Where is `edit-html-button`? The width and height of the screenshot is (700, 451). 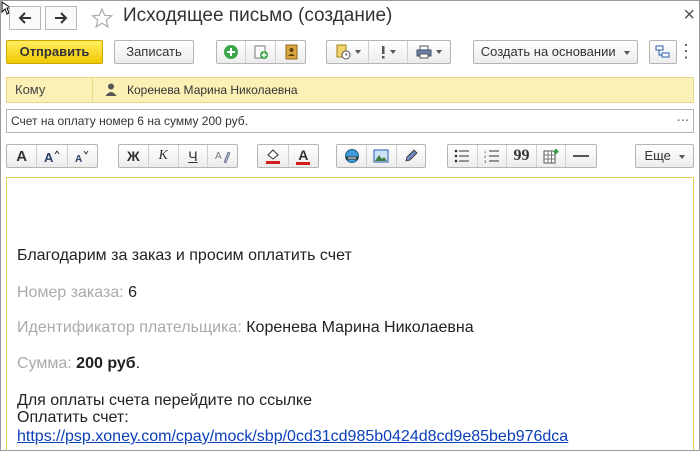 edit-html-button is located at coordinates (411, 156).